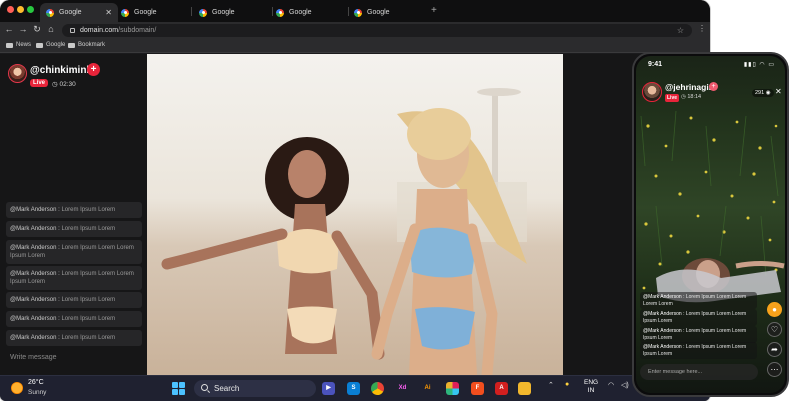 The image size is (789, 401). What do you see at coordinates (191, 11) in the screenshot?
I see `tab-divider` at bounding box center [191, 11].